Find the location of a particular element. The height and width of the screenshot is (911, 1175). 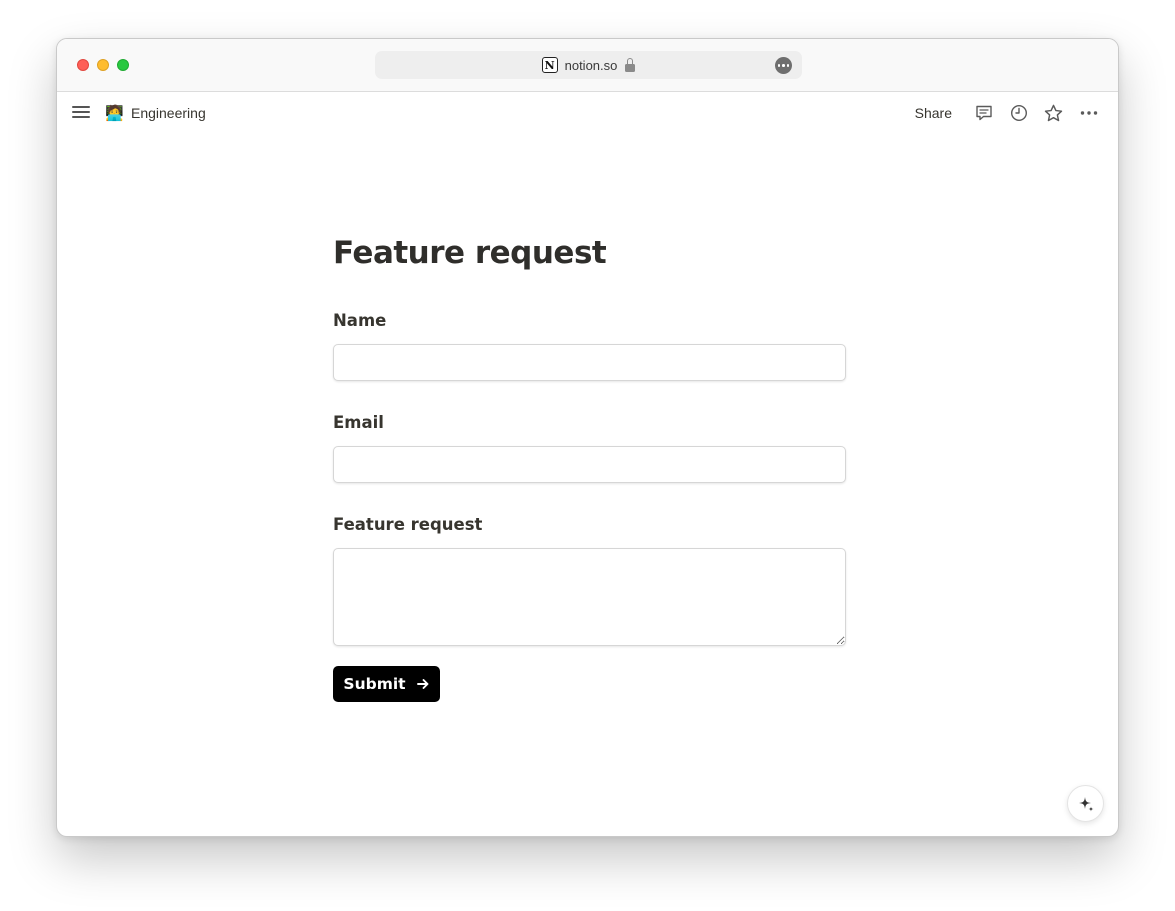

sparkle-icon is located at coordinates (1085, 803).